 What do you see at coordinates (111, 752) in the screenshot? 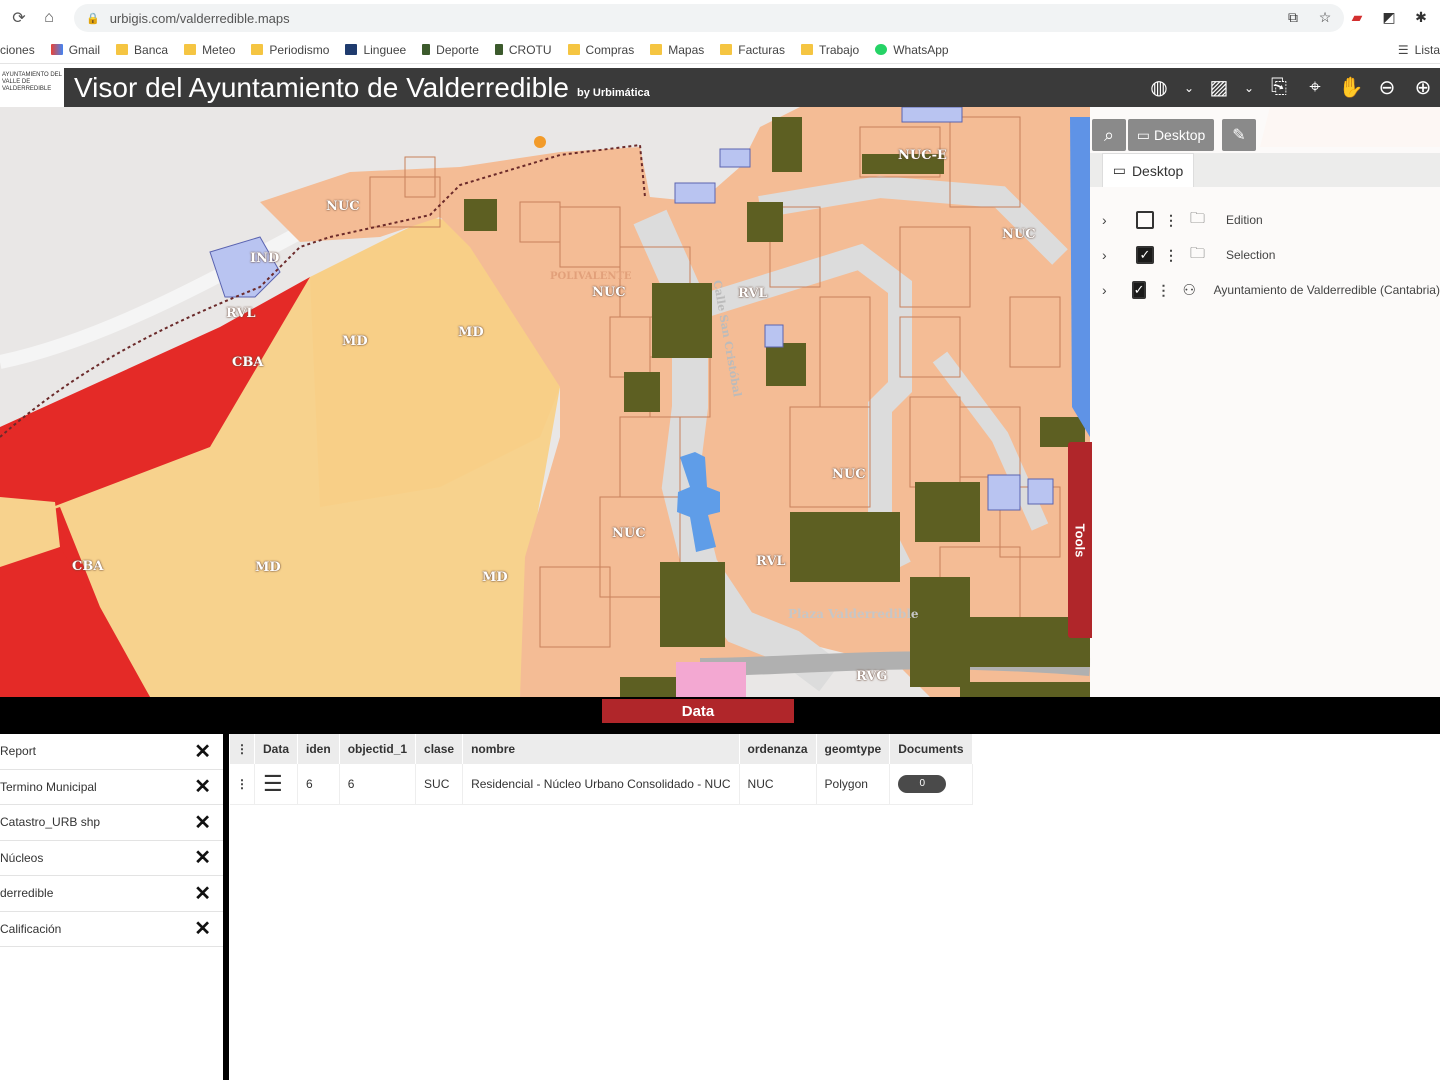
I see `list-item: Report ✕` at bounding box center [111, 752].